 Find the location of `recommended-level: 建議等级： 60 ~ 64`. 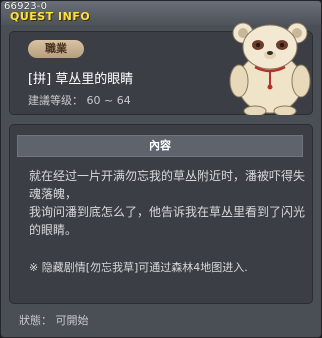

recommended-level: 建議等级： 60 ~ 64 is located at coordinates (79, 100).